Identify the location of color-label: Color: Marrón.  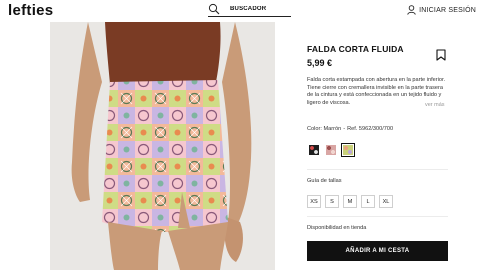
(324, 129).